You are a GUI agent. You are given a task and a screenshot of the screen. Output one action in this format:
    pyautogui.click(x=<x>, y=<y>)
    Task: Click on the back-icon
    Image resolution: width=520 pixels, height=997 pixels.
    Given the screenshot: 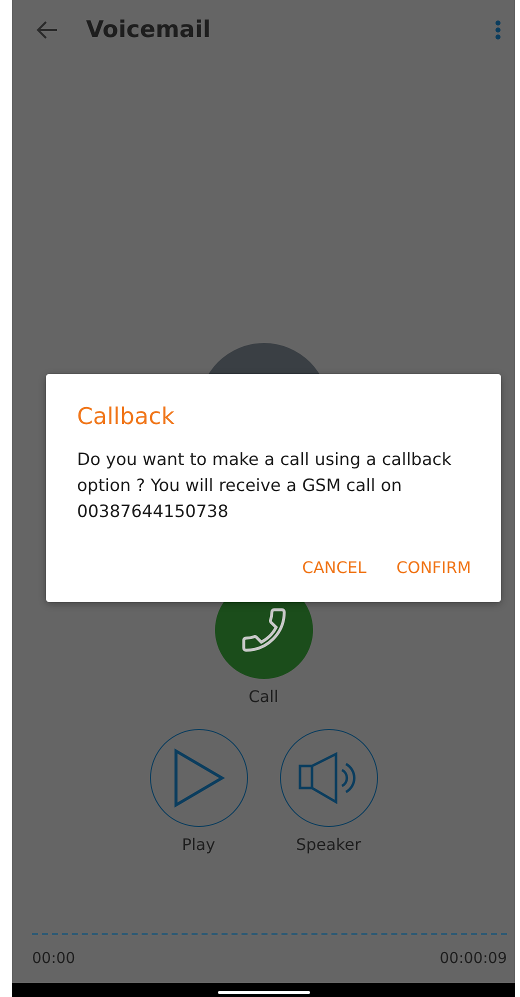 What is the action you would take?
    pyautogui.click(x=47, y=30)
    